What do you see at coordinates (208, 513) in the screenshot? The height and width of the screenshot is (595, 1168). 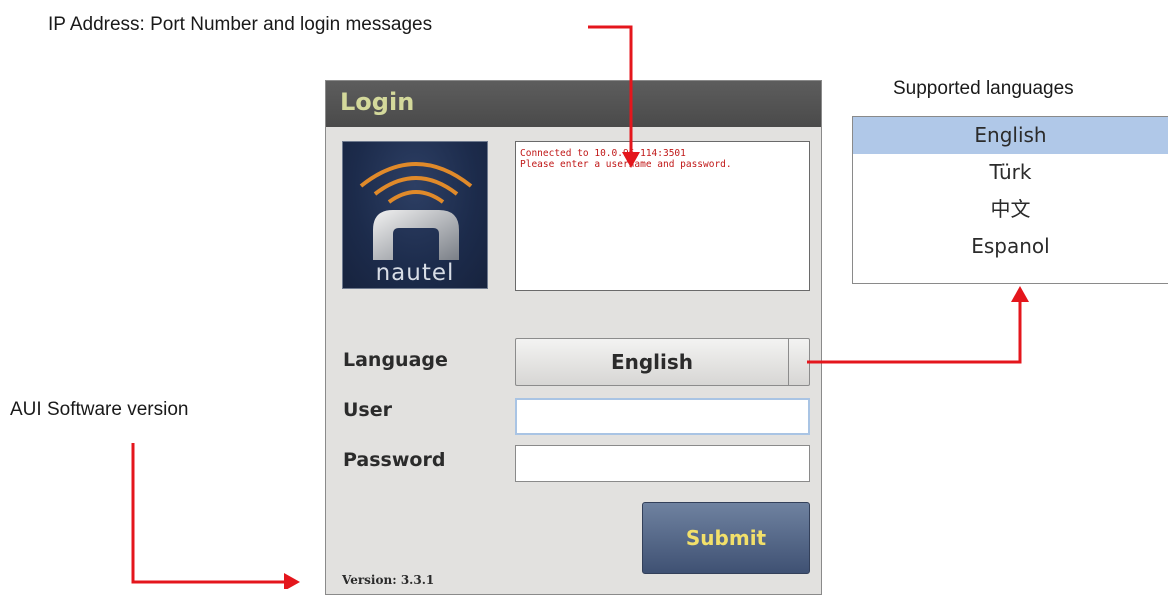 I see `version-arrow-line` at bounding box center [208, 513].